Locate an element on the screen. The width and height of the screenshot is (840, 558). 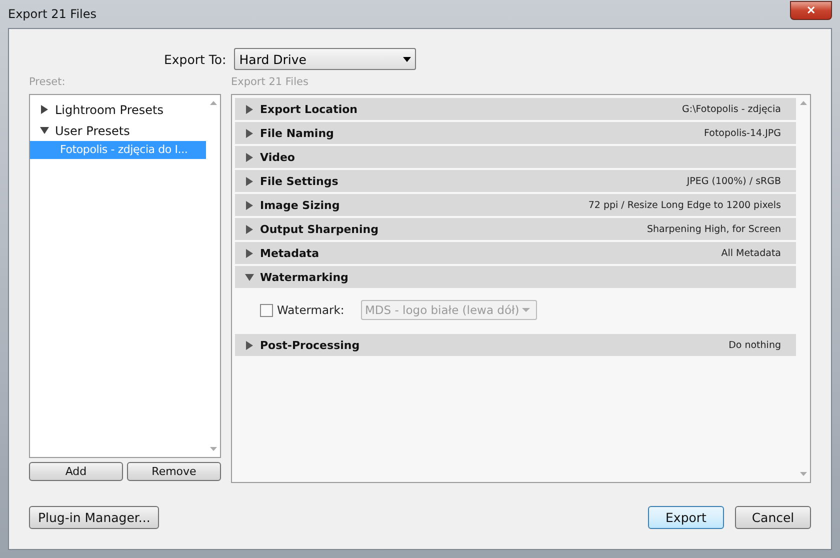
section-header: Post-Processing Do nothing is located at coordinates (515, 345).